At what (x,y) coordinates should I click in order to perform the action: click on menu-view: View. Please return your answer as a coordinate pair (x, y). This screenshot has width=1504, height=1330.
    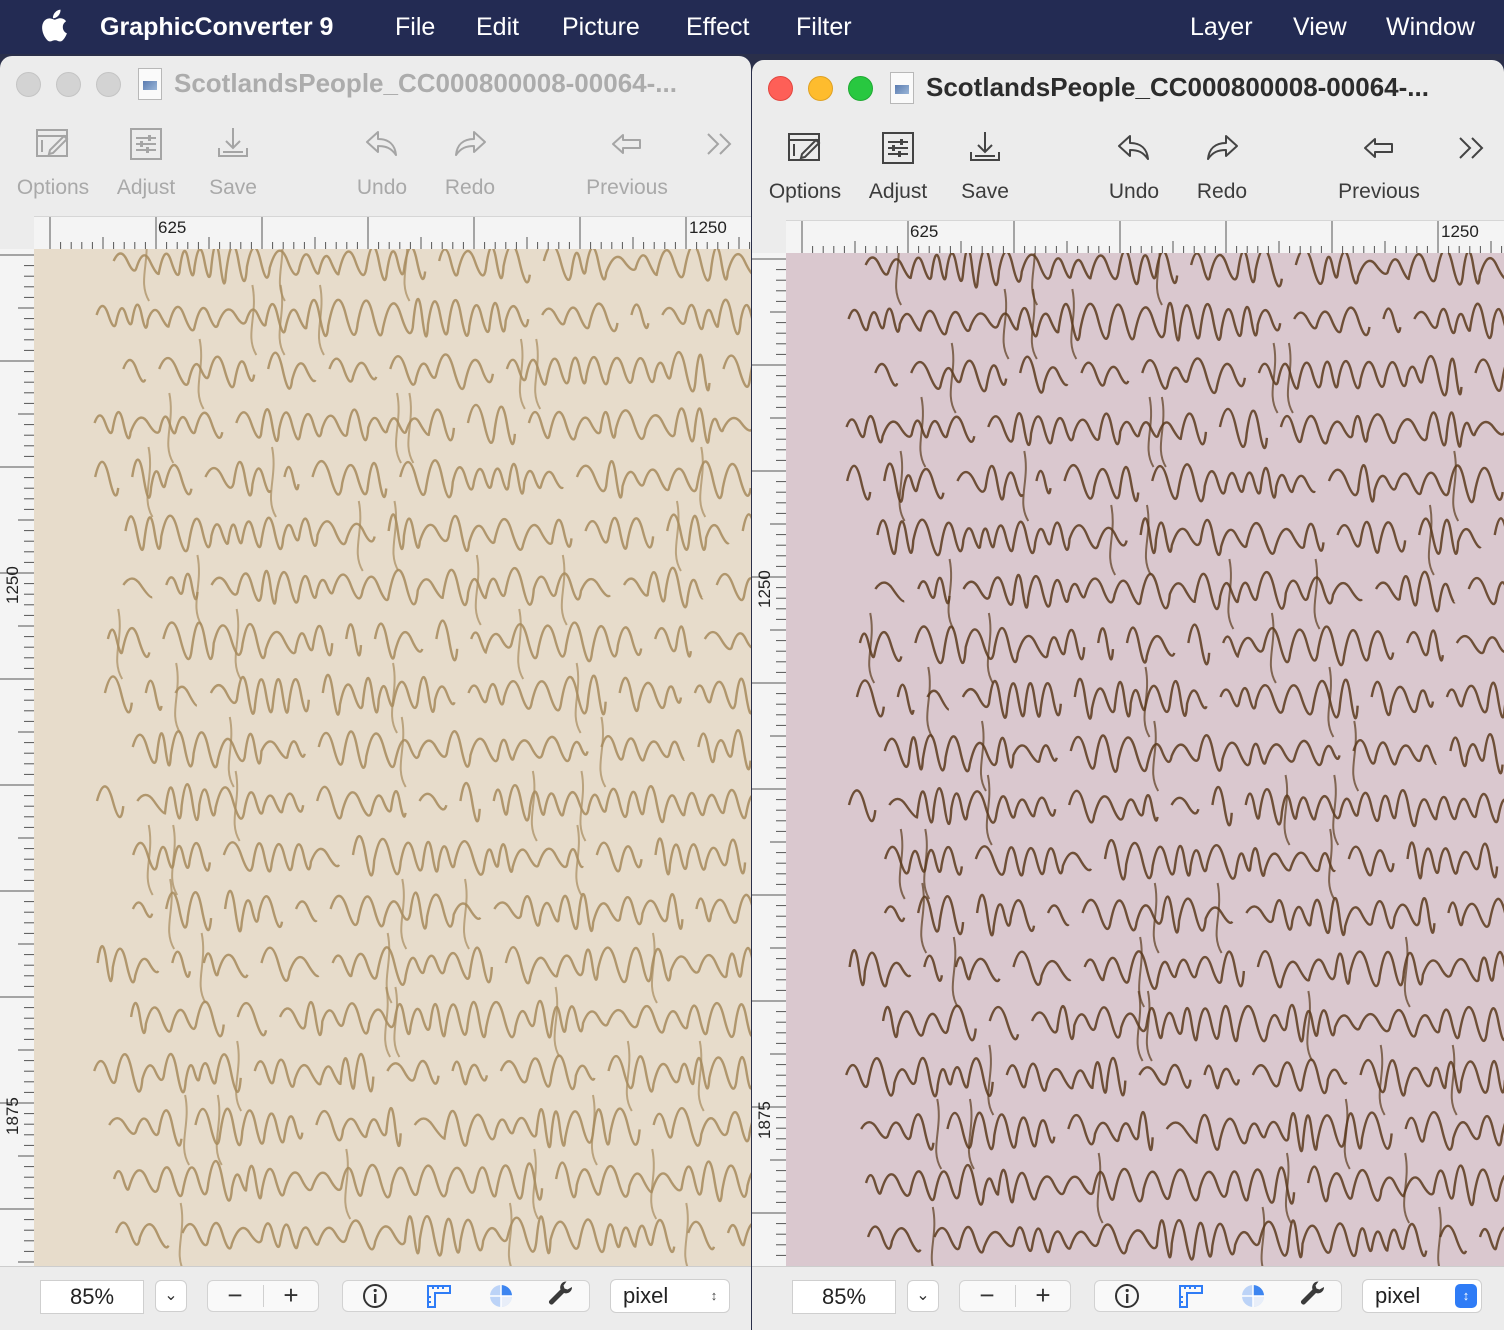
    Looking at the image, I should click on (1320, 27).